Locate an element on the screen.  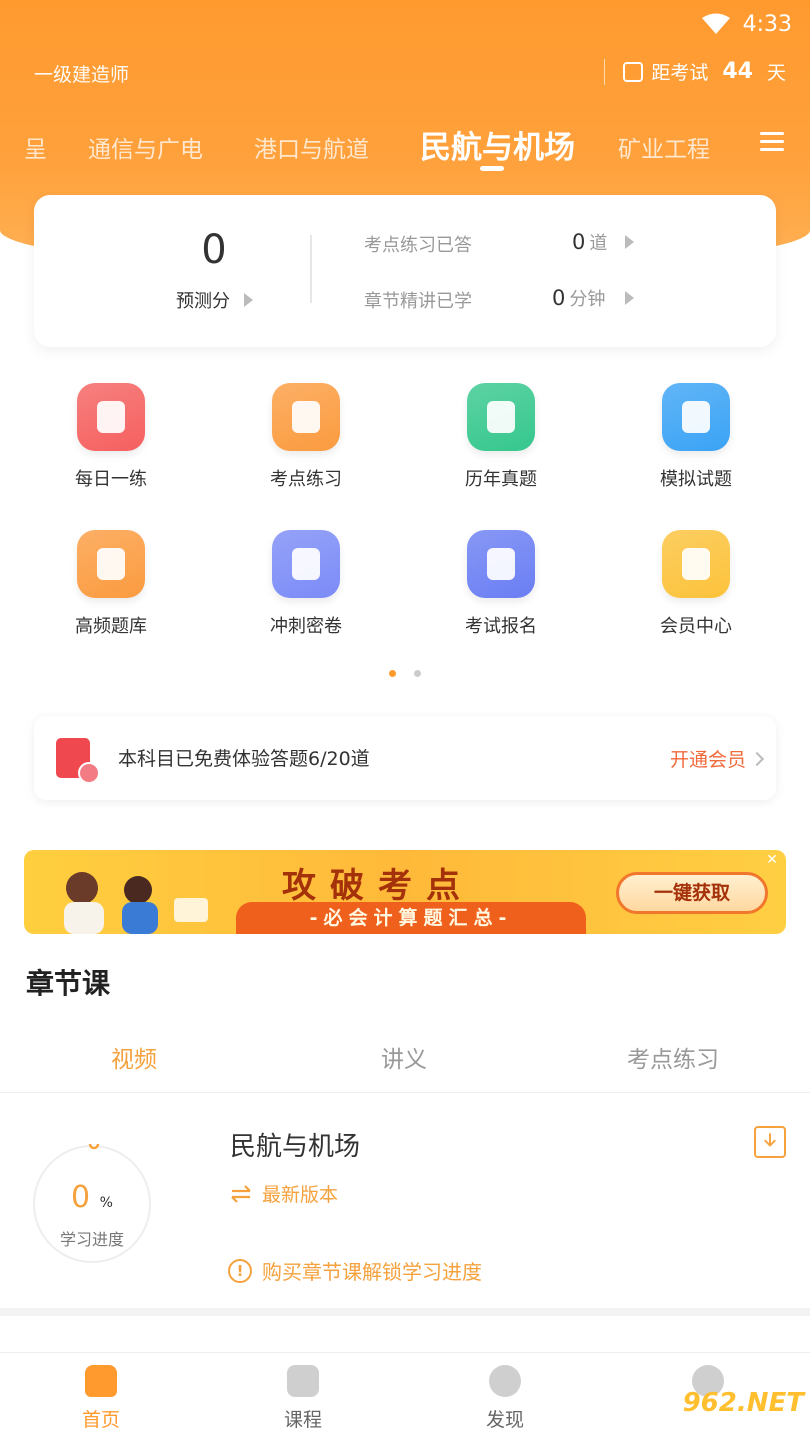
subject-tab-active: 民航与机场 is located at coordinates (497, 144).